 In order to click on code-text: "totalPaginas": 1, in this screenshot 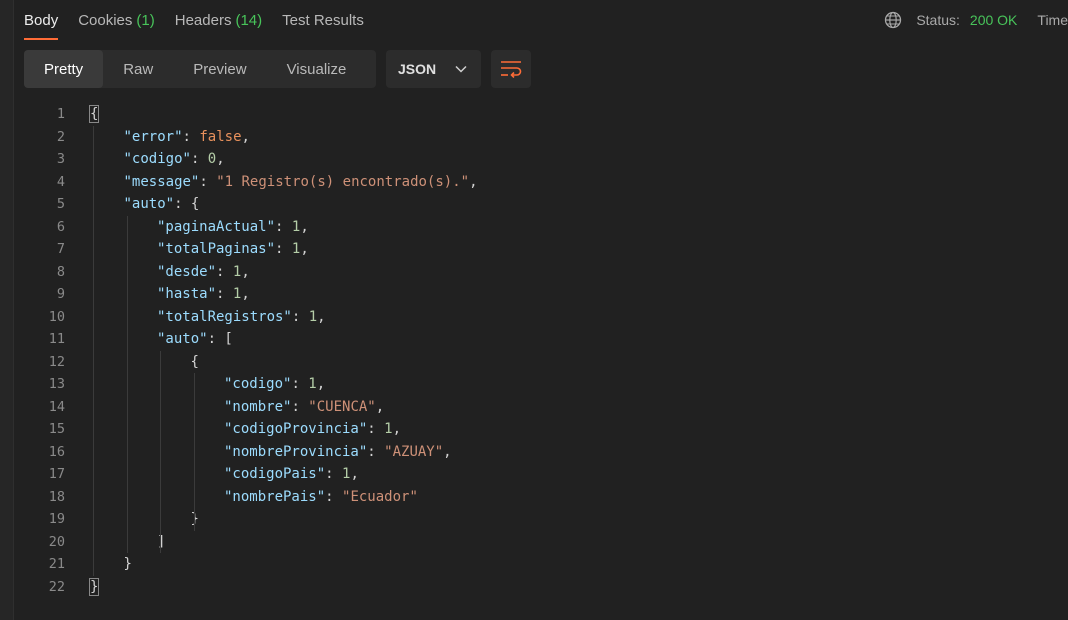, I will do `click(233, 249)`.